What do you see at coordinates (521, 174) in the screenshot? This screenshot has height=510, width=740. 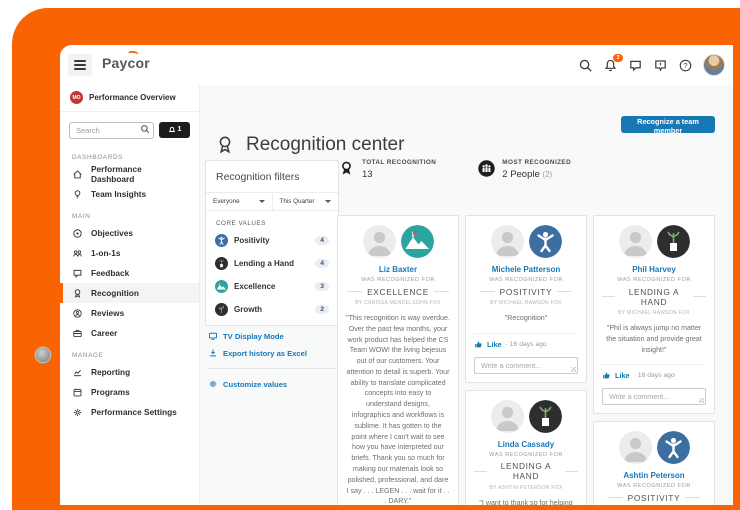 I see `most-recognized-value: 2 People` at bounding box center [521, 174].